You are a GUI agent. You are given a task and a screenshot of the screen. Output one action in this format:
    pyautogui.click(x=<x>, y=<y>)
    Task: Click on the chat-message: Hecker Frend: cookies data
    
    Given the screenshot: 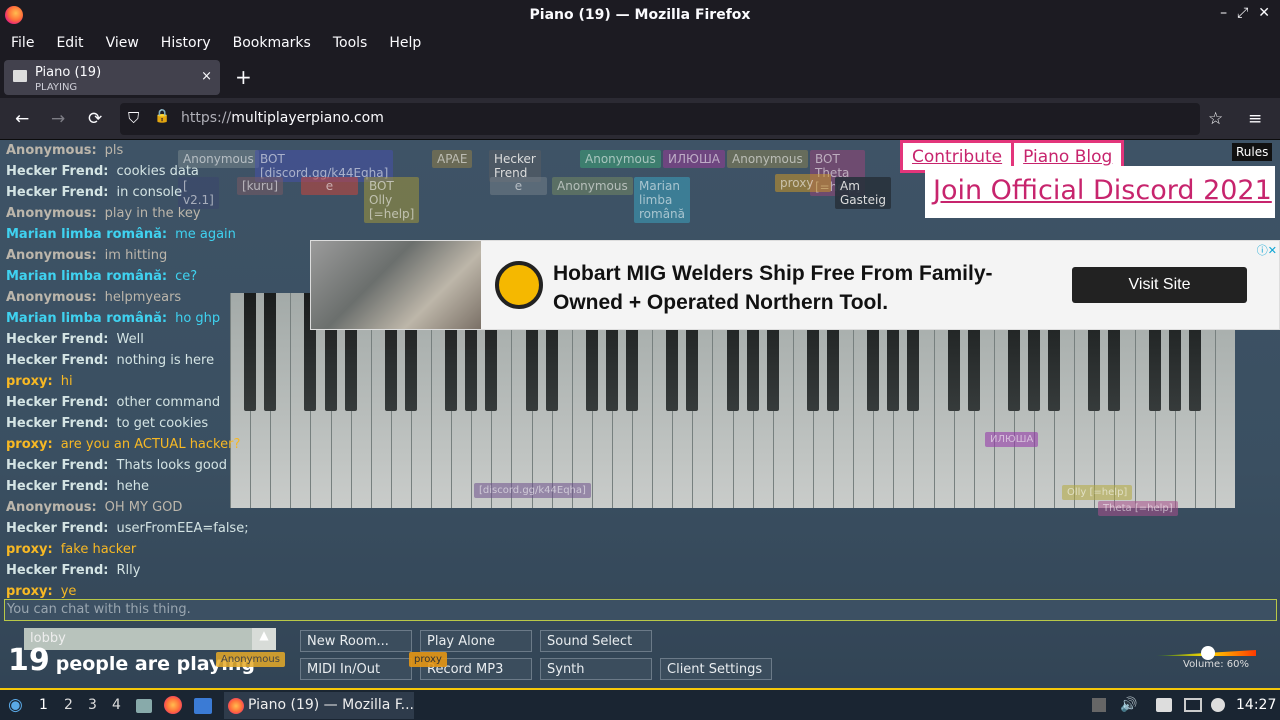 What is the action you would take?
    pyautogui.click(x=161, y=171)
    